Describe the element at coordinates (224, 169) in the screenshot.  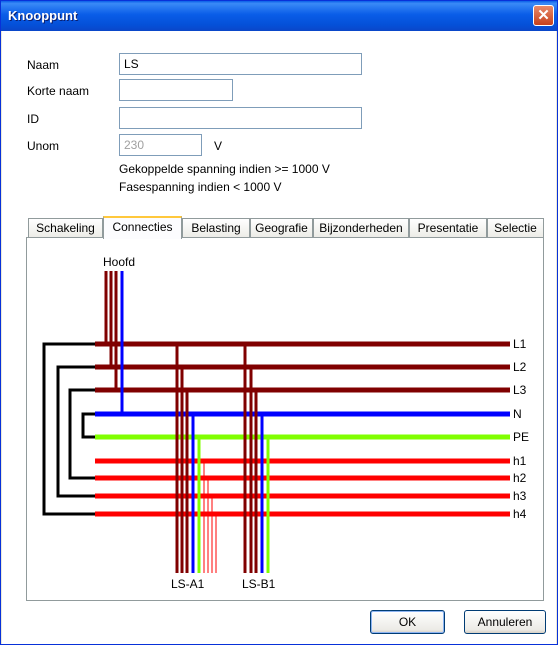
I see `voltage-note-line: Gekoppelde spanning indien >= 1000 V` at that location.